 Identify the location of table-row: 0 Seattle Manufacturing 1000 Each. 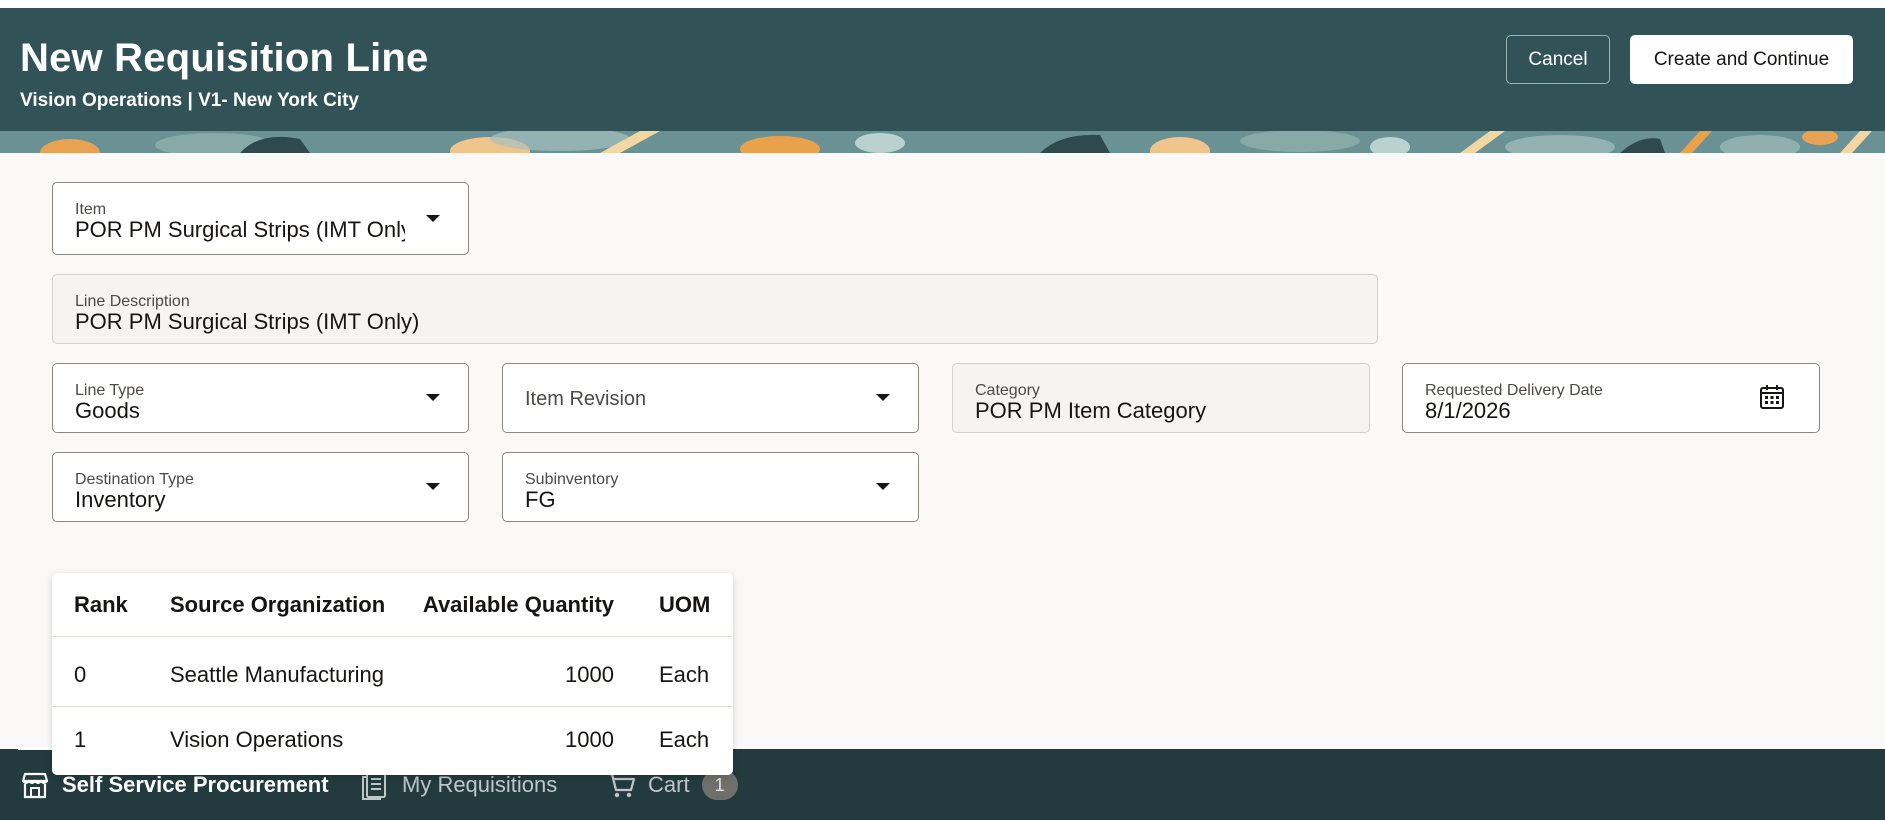
(392, 675).